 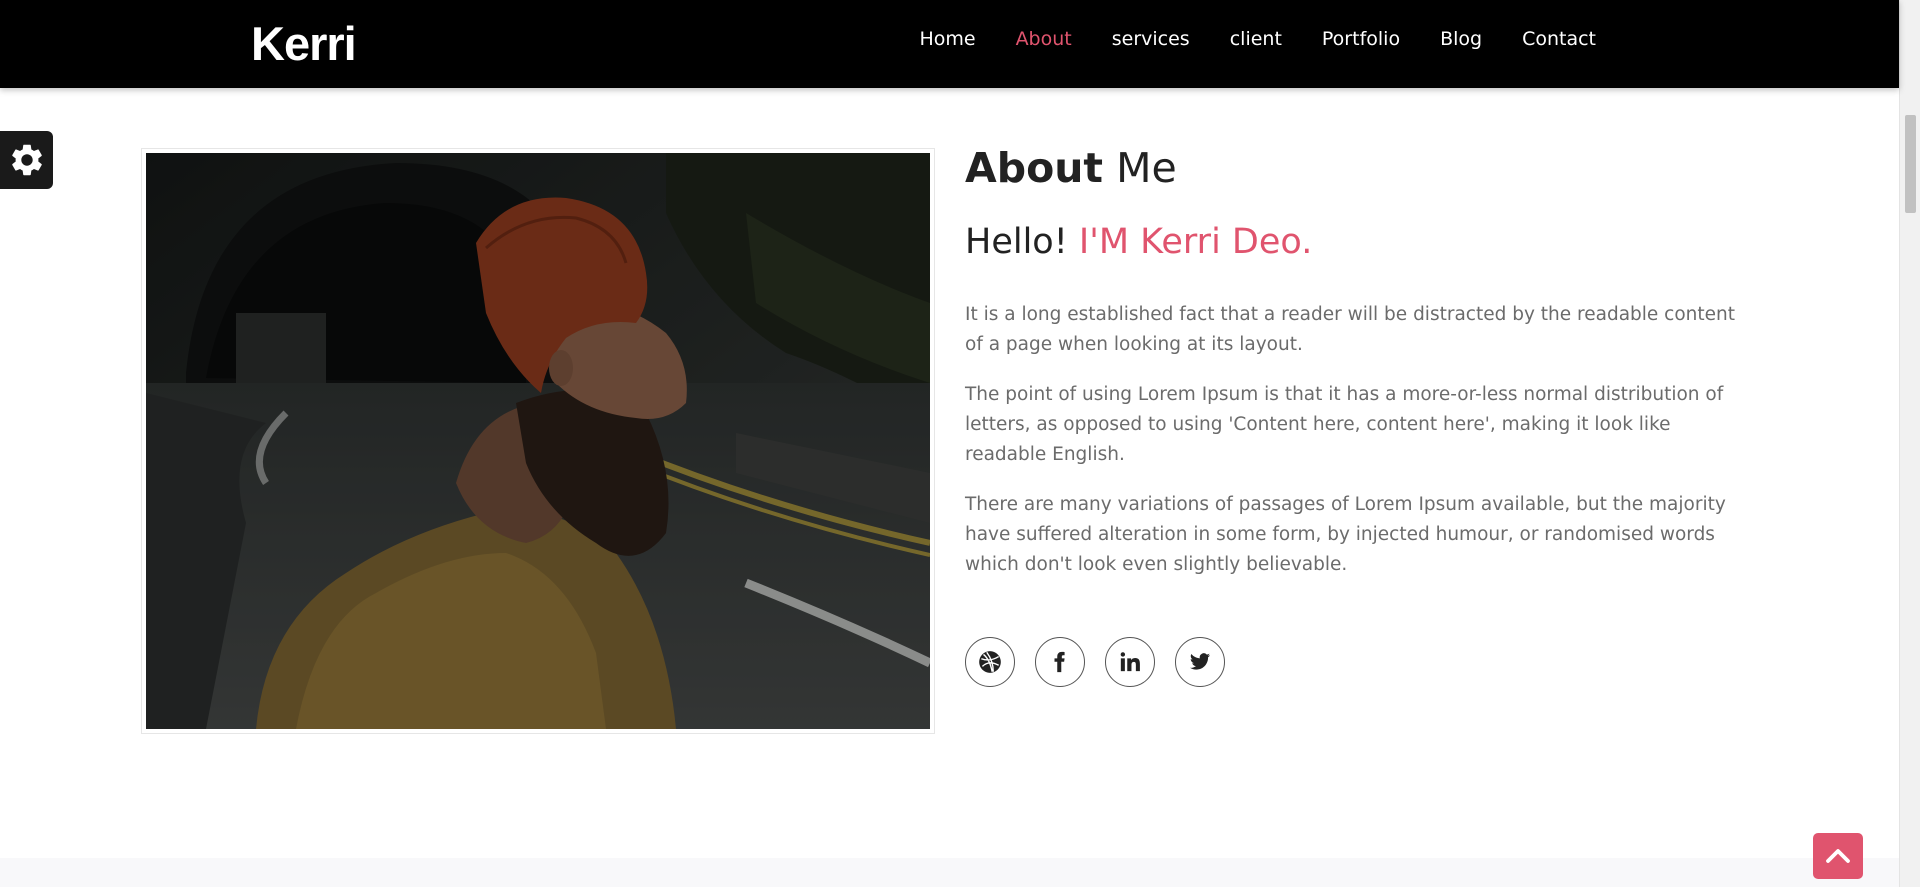 I want to click on linkedin-icon, so click(x=1130, y=662).